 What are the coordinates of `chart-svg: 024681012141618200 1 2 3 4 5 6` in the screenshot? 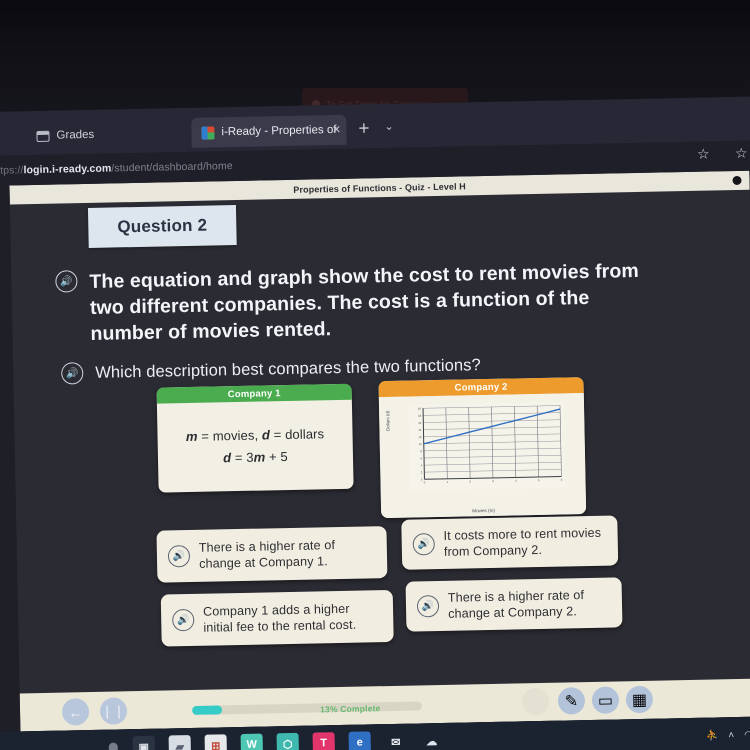 It's located at (487, 446).